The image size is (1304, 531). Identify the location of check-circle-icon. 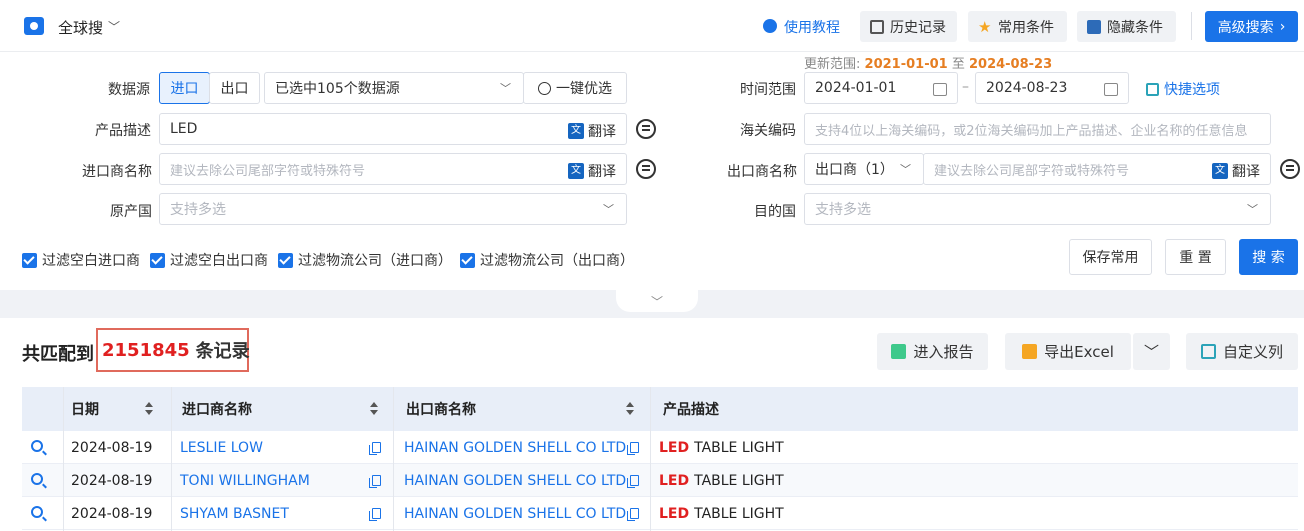
(544, 88).